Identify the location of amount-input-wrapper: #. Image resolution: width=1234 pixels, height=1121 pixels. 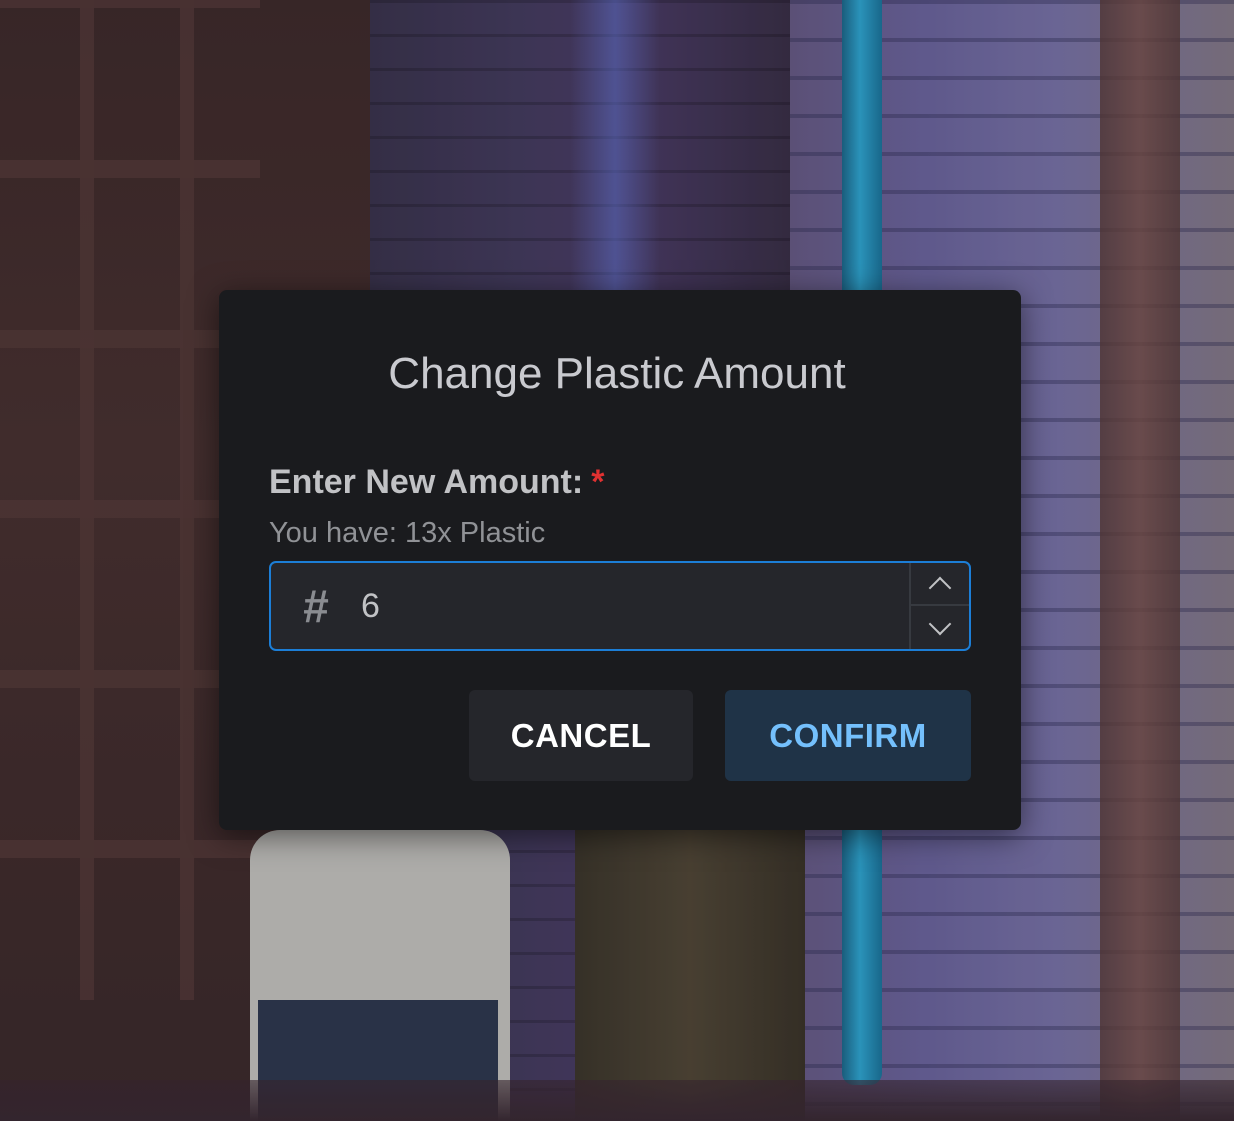
(620, 606).